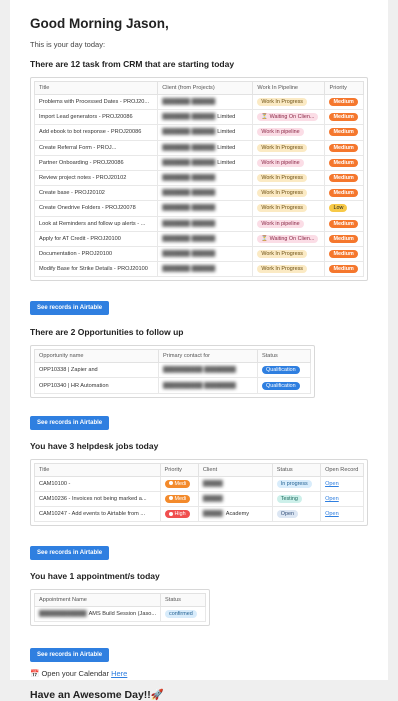 Image resolution: width=398 pixels, height=701 pixels. What do you see at coordinates (96, 88) in the screenshot?
I see `col-title: Title` at bounding box center [96, 88].